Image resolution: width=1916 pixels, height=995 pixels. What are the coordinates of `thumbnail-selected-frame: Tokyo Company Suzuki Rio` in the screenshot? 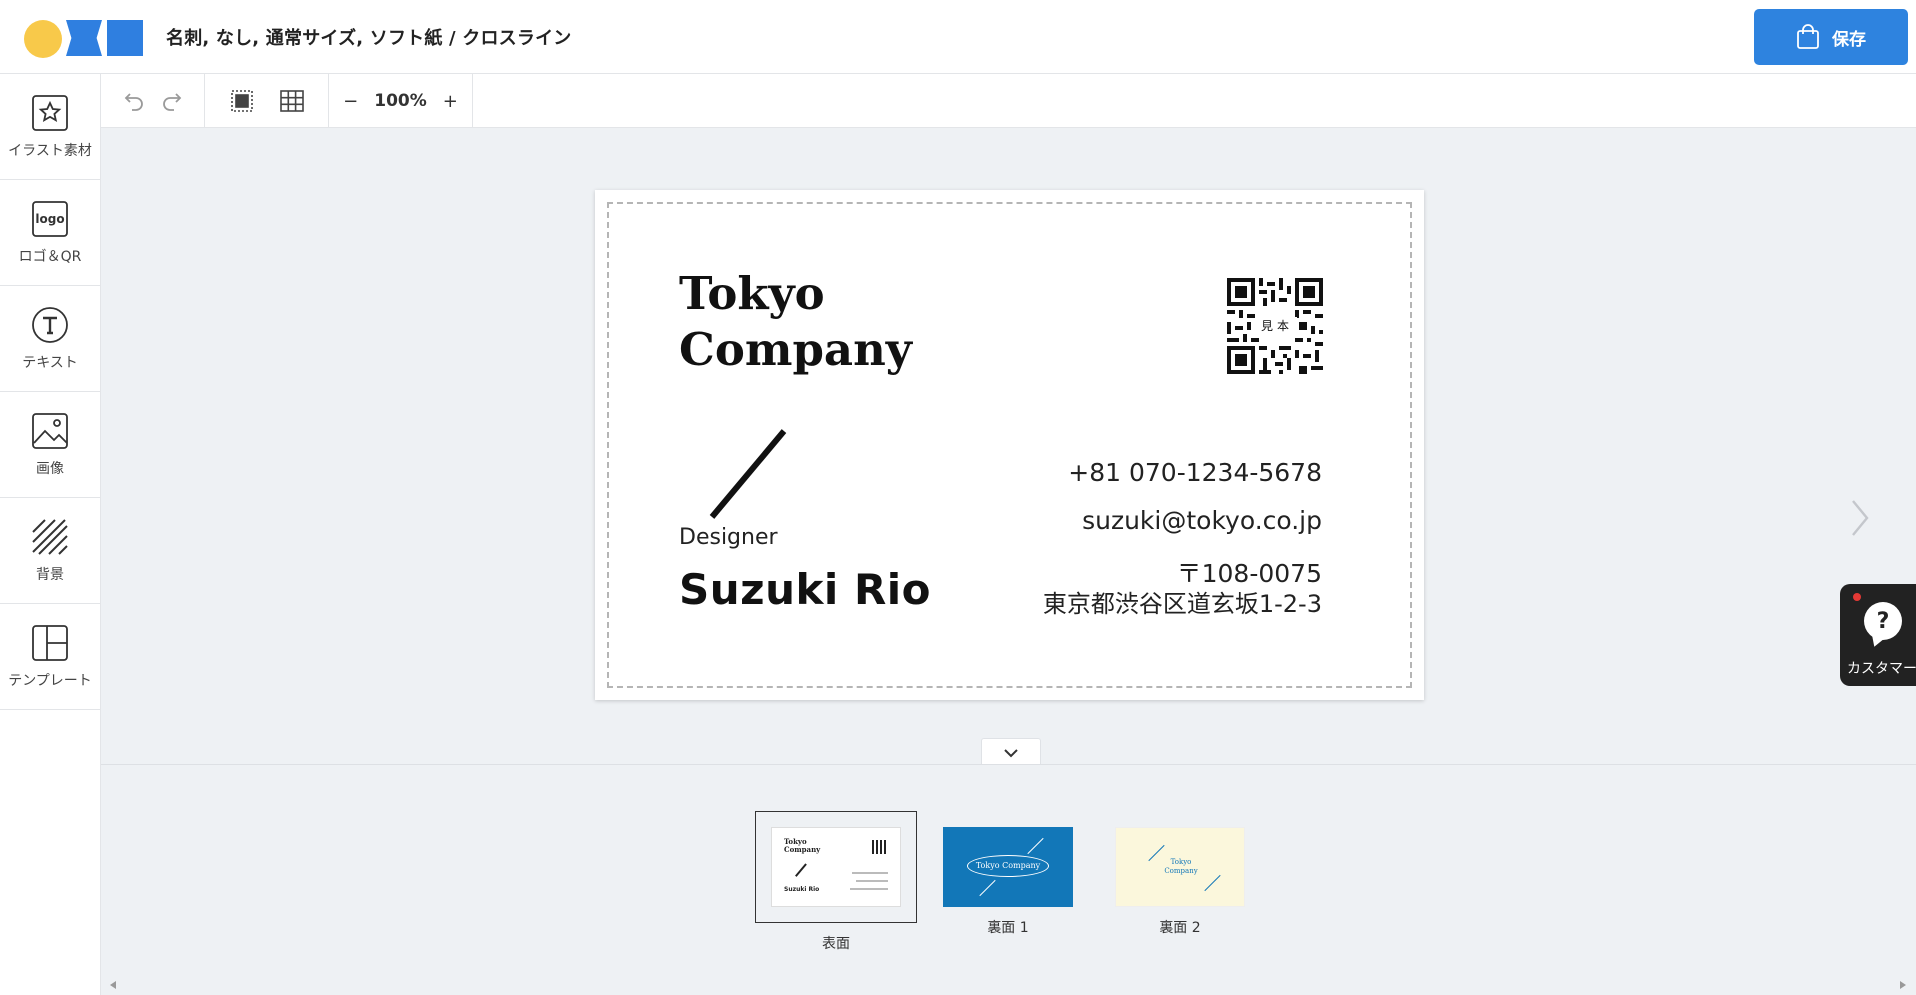 It's located at (836, 867).